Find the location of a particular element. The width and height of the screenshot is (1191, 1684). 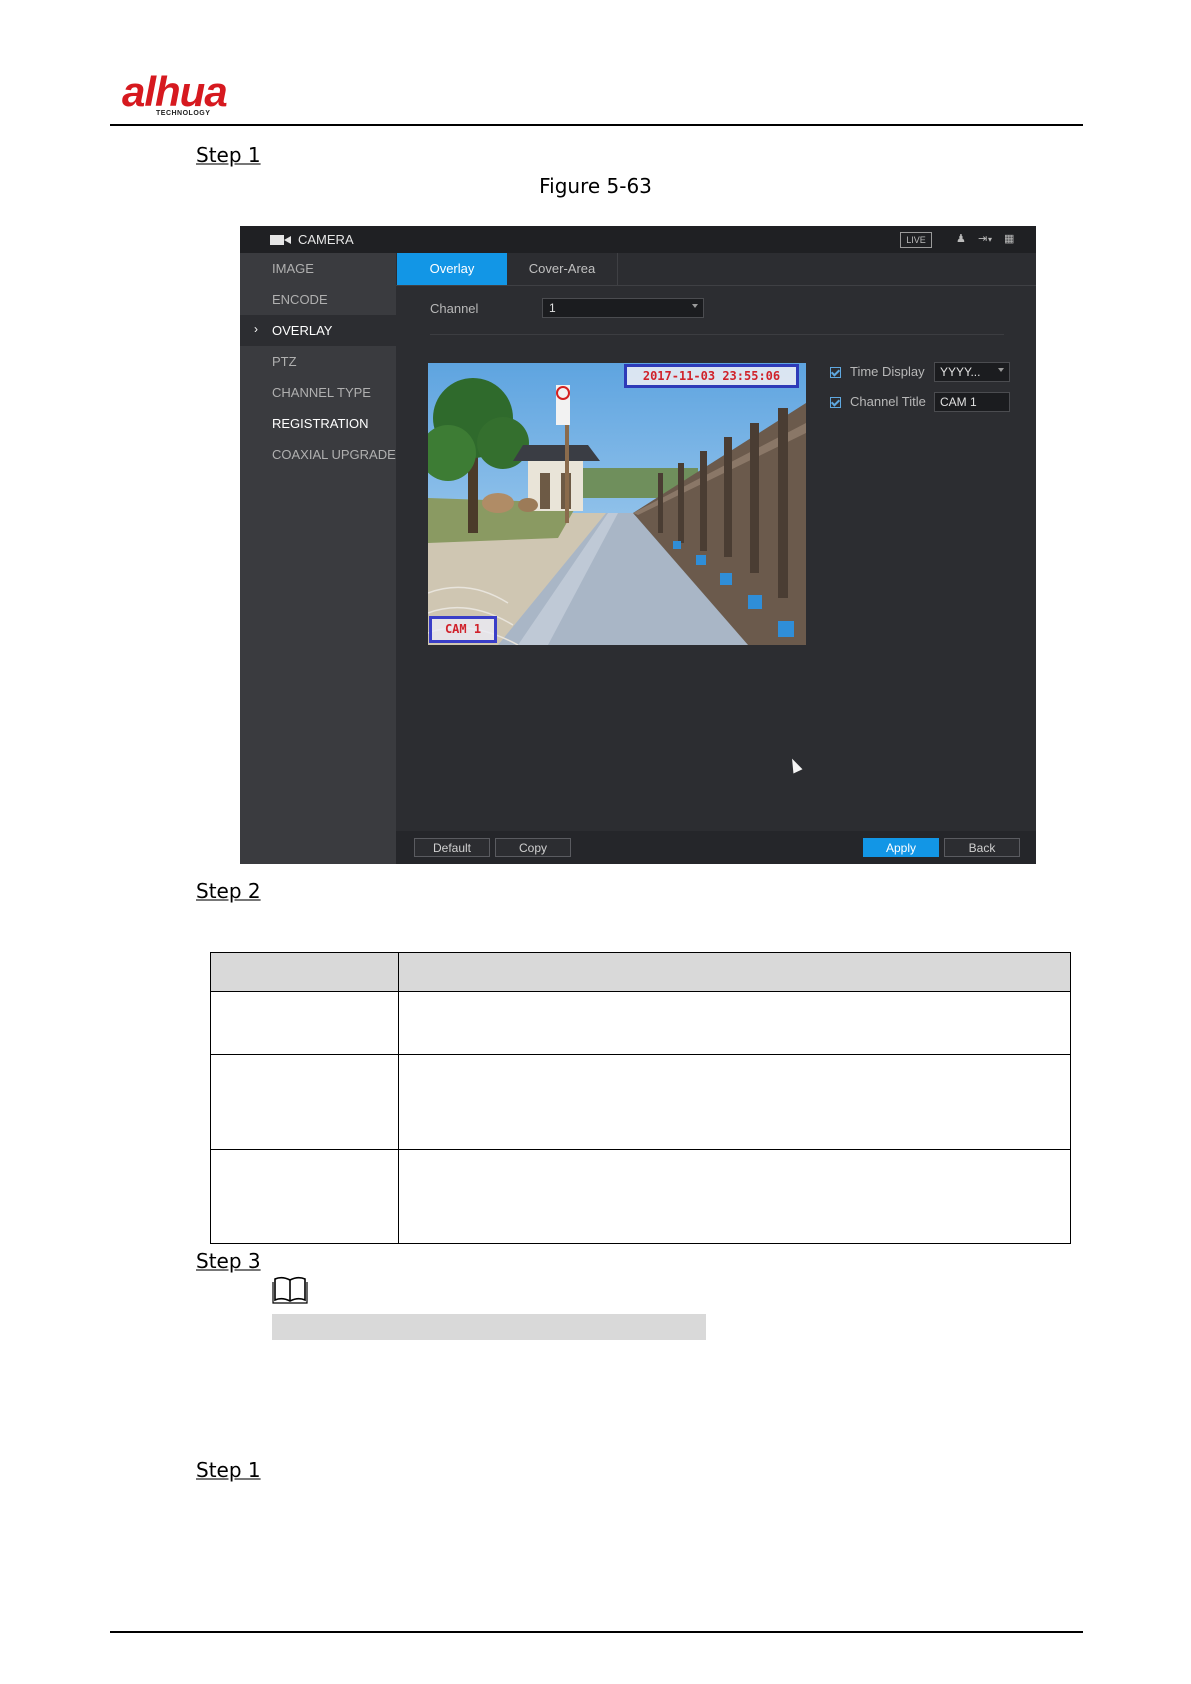

sidebar-item-label: COAXIAL UPGRADE is located at coordinates (334, 454).